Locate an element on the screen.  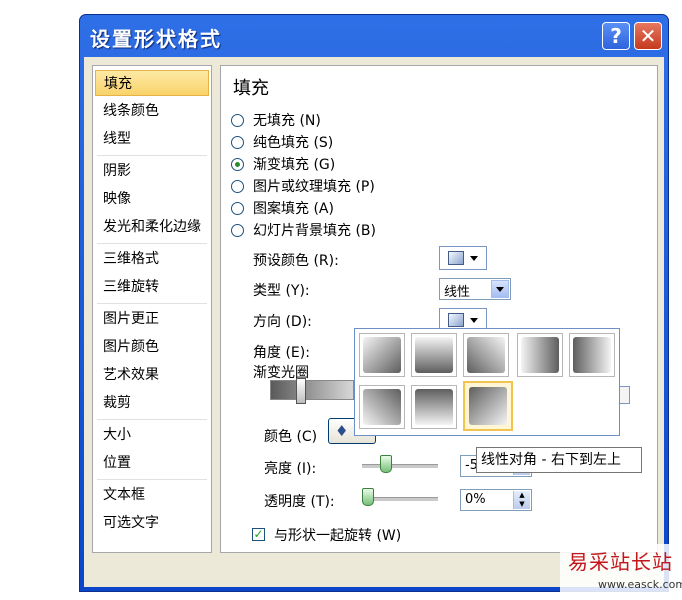
direction-cell-linear-right is located at coordinates (540, 355).